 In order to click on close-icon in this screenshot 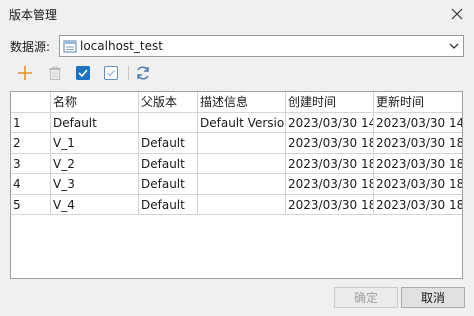, I will do `click(457, 14)`.